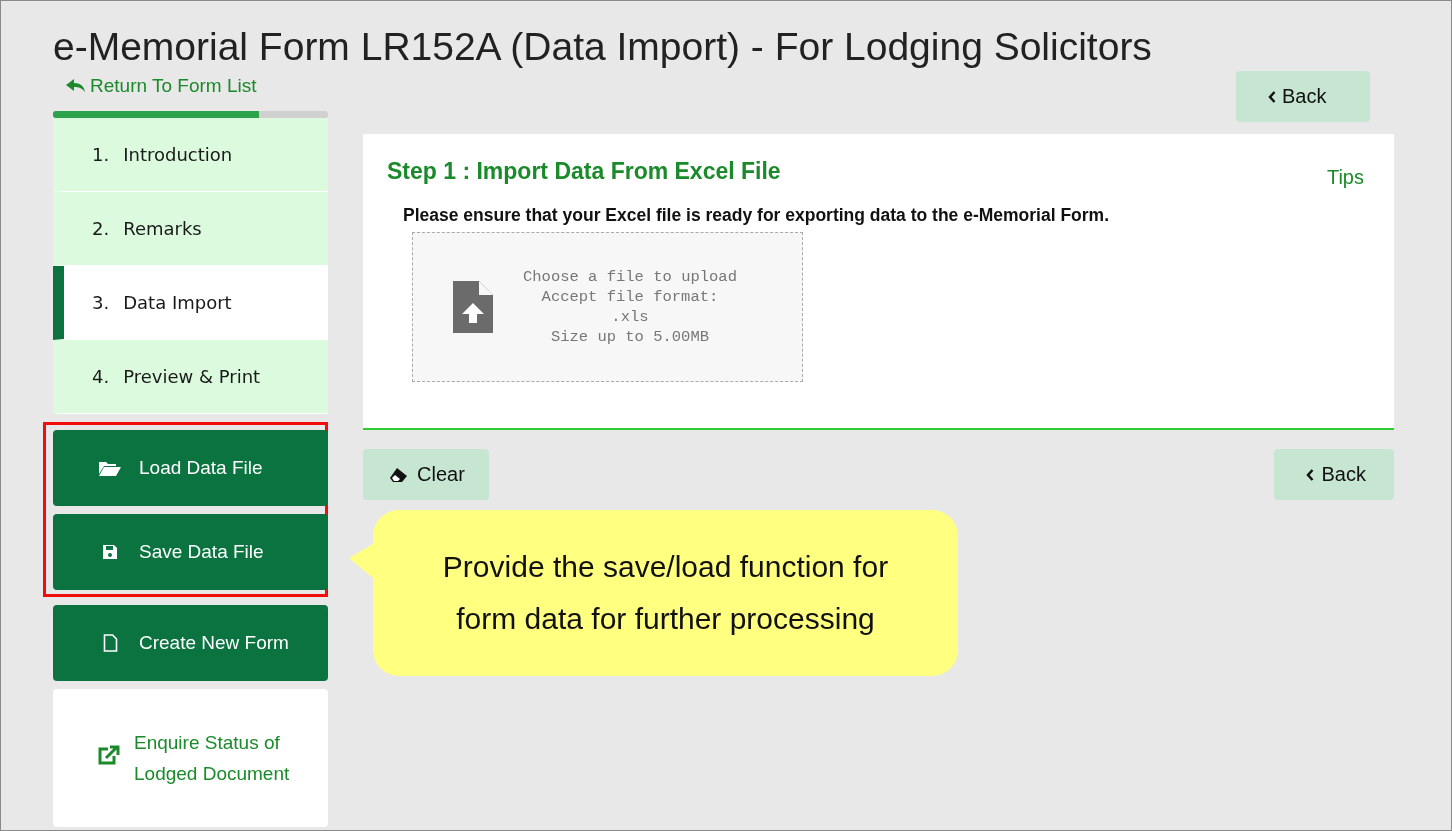  Describe the element at coordinates (190, 303) in the screenshot. I see `step-tab: 3. Data Import` at that location.